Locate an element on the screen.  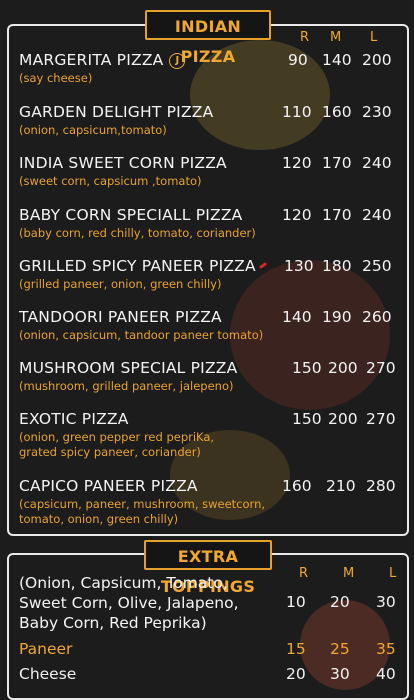
price-l: 30 is located at coordinates (386, 602).